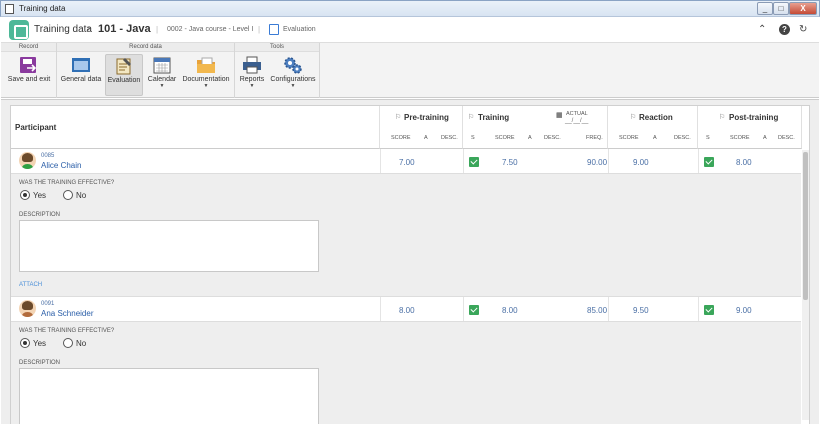 Image resolution: width=820 pixels, height=424 pixels. What do you see at coordinates (40, 363) in the screenshot?
I see `description-label: DESCRIPTION` at bounding box center [40, 363].